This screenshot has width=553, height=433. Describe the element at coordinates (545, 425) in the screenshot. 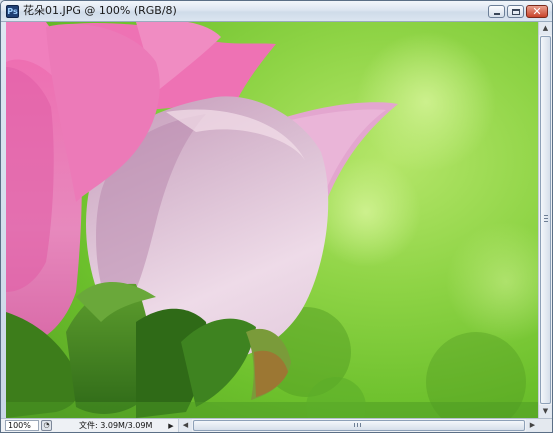

I see `resize-corner` at that location.